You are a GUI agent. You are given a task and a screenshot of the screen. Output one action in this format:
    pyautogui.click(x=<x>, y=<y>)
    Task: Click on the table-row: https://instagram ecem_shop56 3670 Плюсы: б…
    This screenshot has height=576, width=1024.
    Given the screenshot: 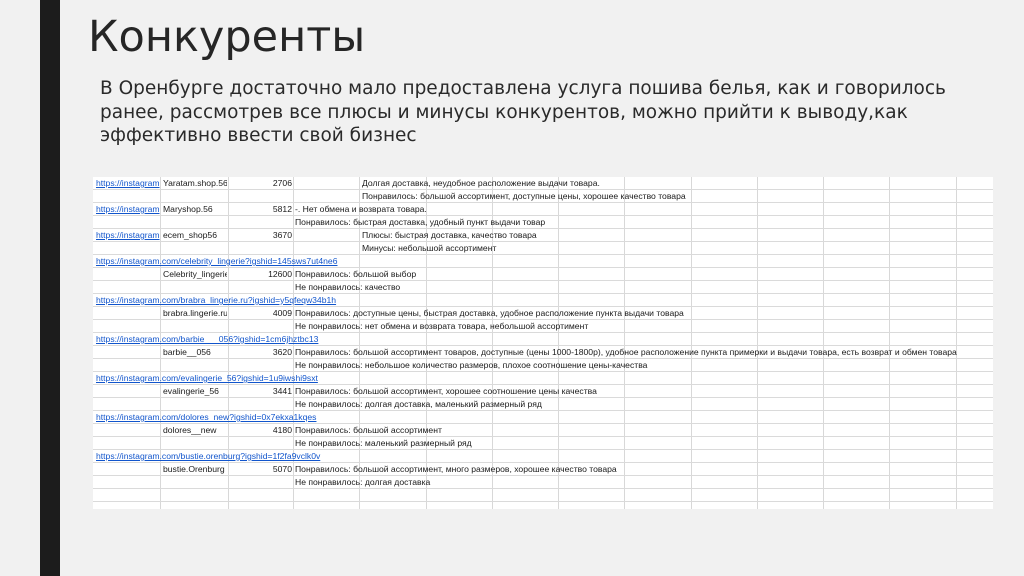 What is the action you would take?
    pyautogui.click(x=543, y=235)
    